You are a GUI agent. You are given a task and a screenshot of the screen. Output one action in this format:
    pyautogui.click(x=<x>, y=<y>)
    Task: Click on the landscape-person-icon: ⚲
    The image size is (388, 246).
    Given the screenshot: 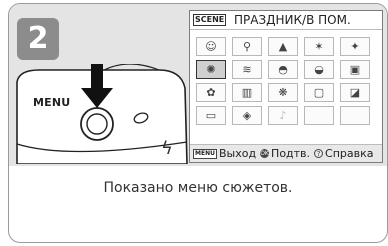 What is the action you would take?
    pyautogui.click(x=247, y=46)
    